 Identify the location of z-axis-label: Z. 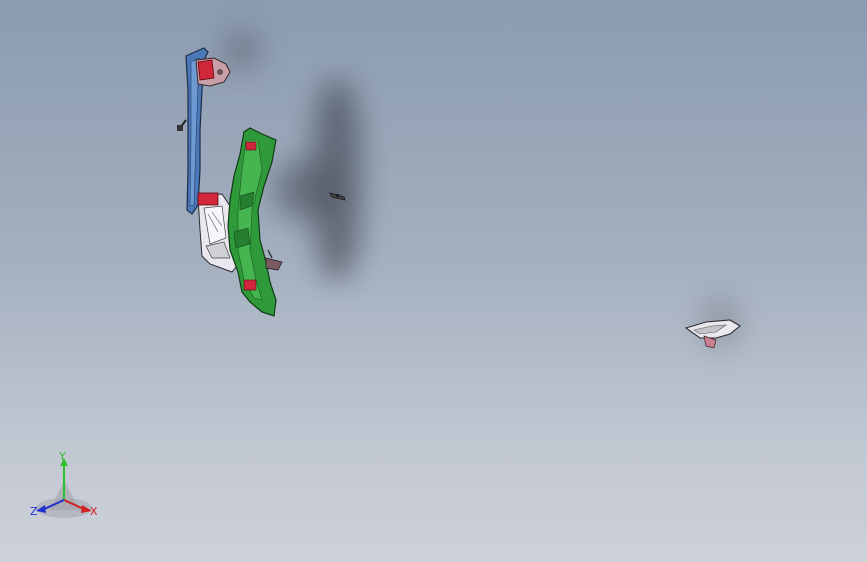
(34, 511).